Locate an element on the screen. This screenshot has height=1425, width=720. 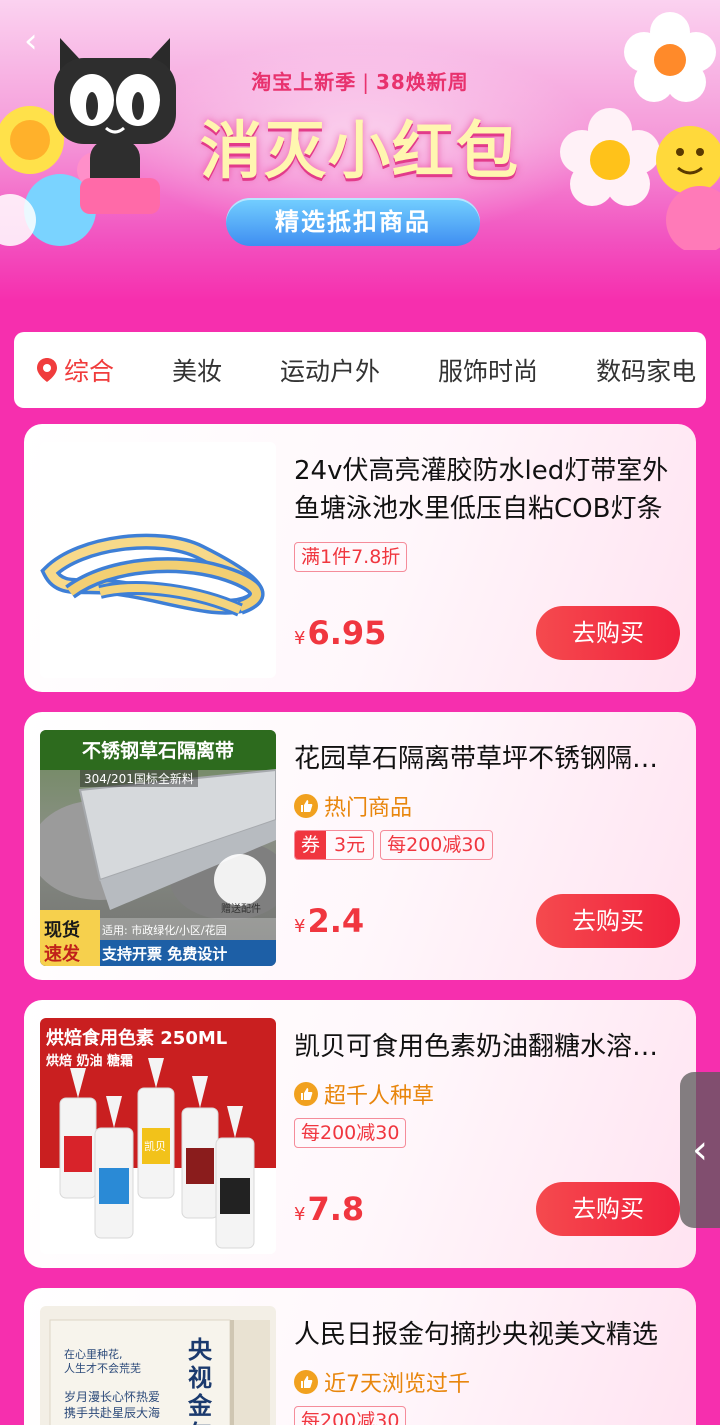
price-value: 2.4 is located at coordinates (336, 921).